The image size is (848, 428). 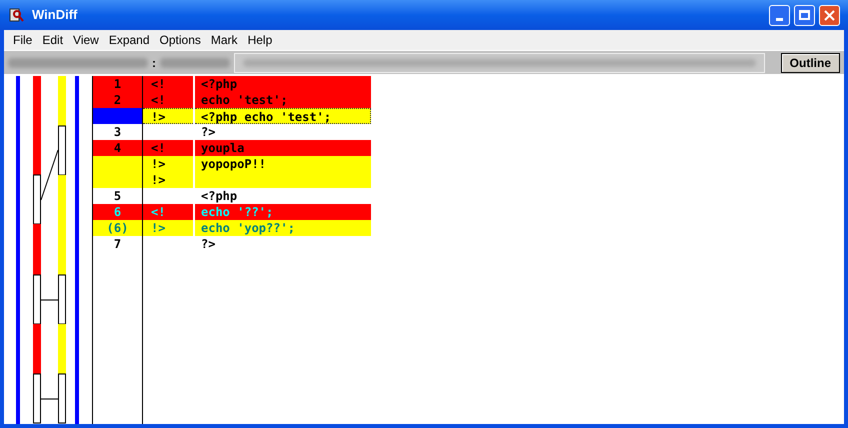 What do you see at coordinates (804, 15) in the screenshot?
I see `maximize-button` at bounding box center [804, 15].